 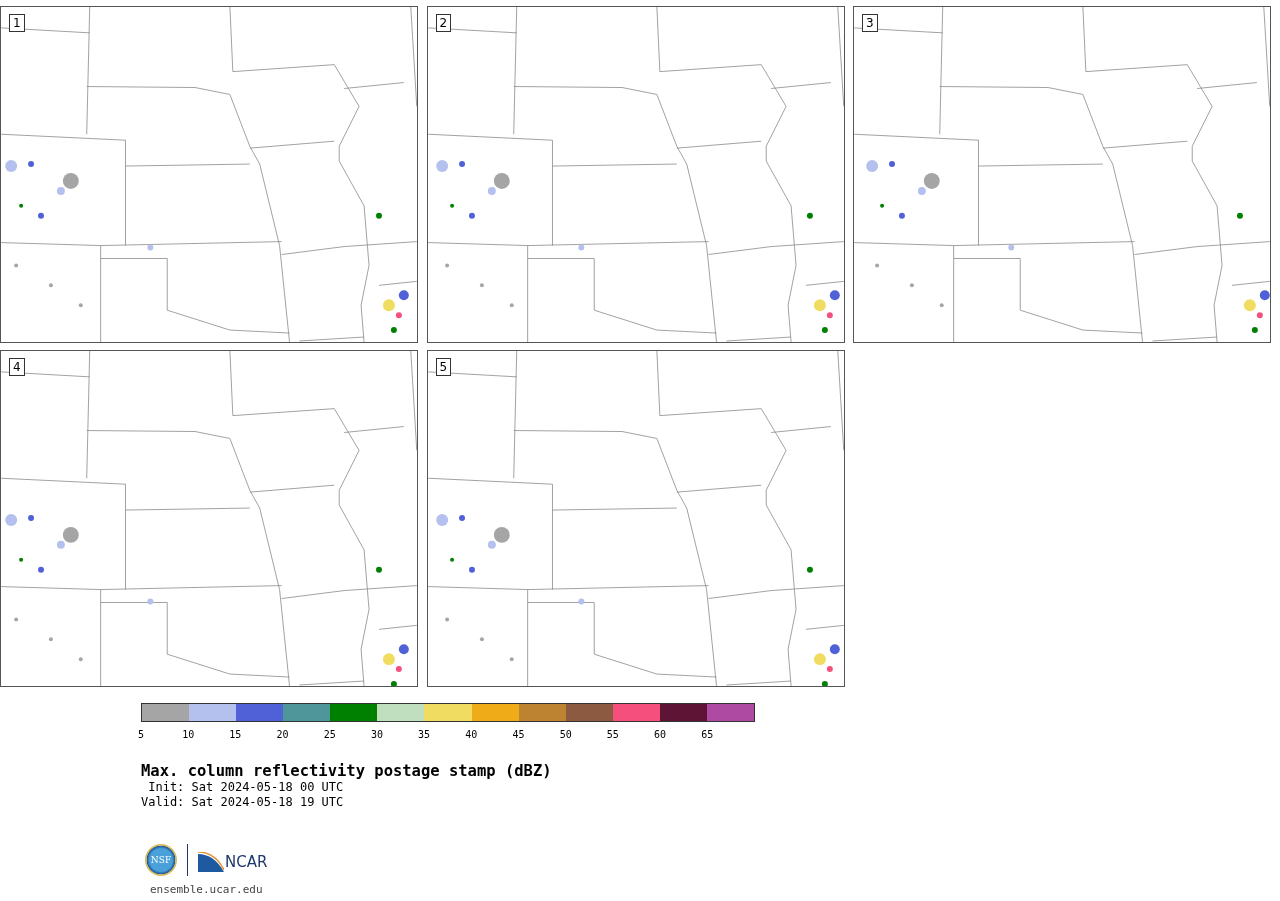 I want to click on panel-number: 5, so click(x=443, y=367).